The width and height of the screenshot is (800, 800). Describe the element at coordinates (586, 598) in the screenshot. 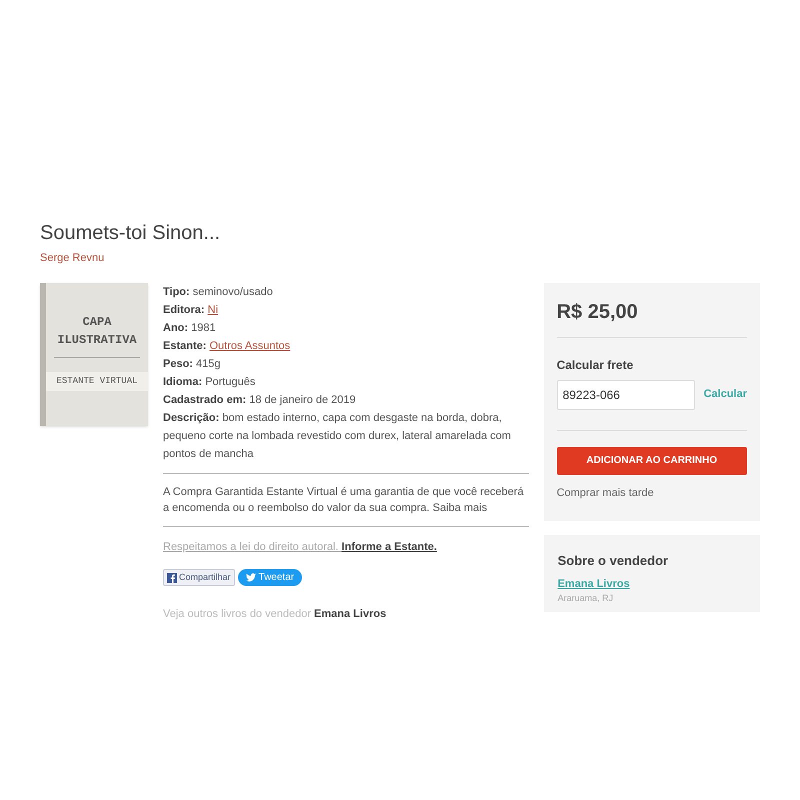

I see `seller-location: Araruama, RJ` at that location.